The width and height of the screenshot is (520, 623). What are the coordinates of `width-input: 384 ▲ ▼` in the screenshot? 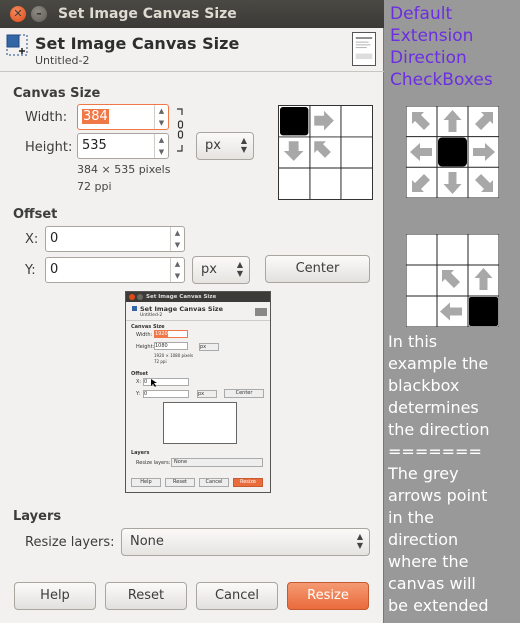 It's located at (123, 117).